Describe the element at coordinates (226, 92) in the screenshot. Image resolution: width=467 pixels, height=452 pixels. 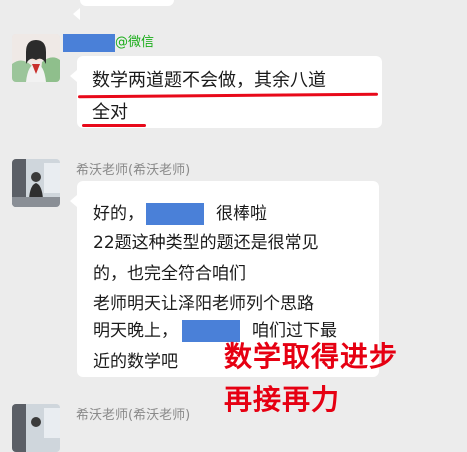
I see `message-bubble-student: 数学两道题不会做，其余八道 全对` at that location.